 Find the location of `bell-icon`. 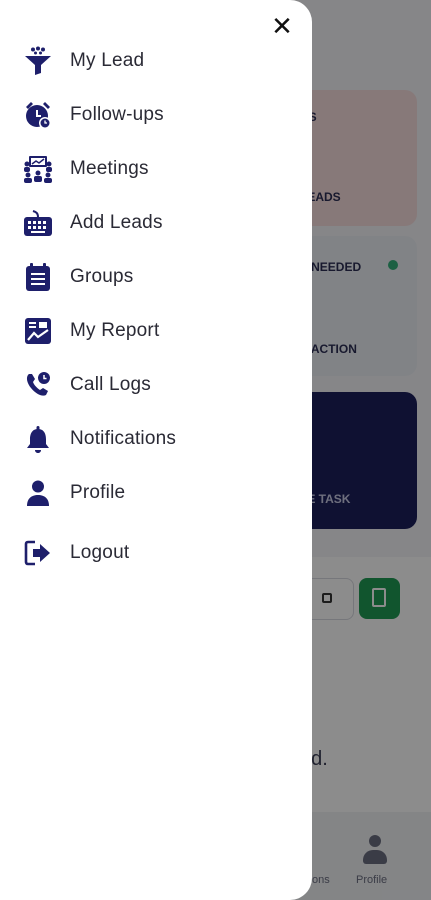

bell-icon is located at coordinates (38, 439).